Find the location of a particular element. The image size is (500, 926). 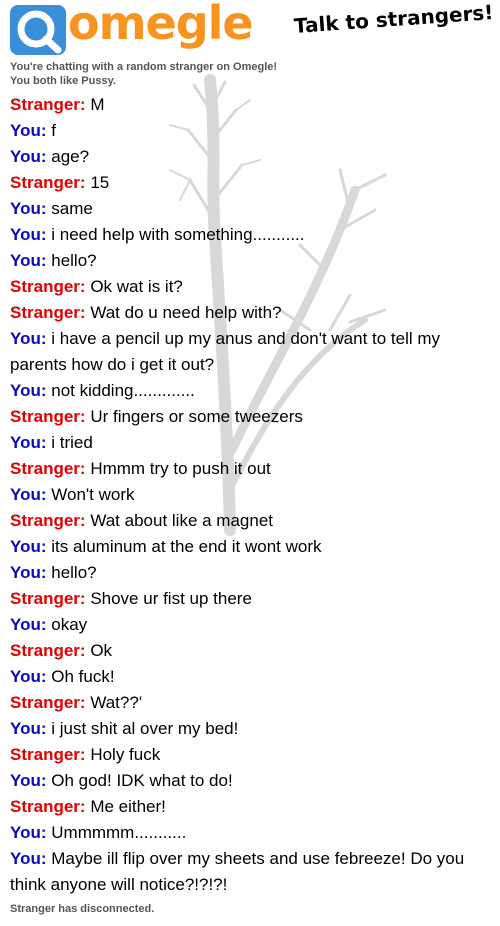

message-text: Ok wat is it? is located at coordinates (136, 286).